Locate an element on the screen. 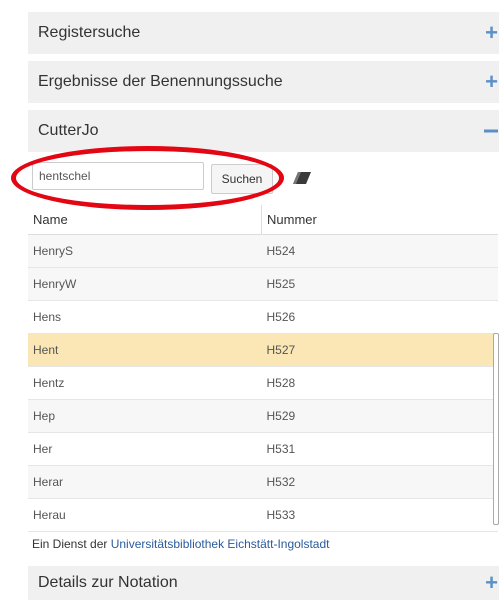  cell-nummer: H529 is located at coordinates (379, 416).